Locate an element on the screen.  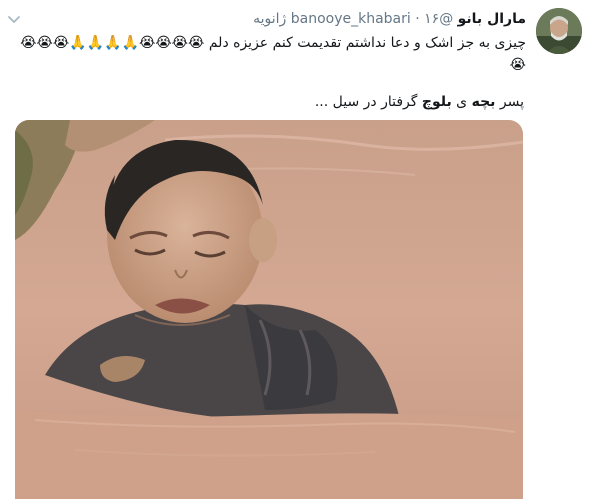
avatar is located at coordinates (559, 31).